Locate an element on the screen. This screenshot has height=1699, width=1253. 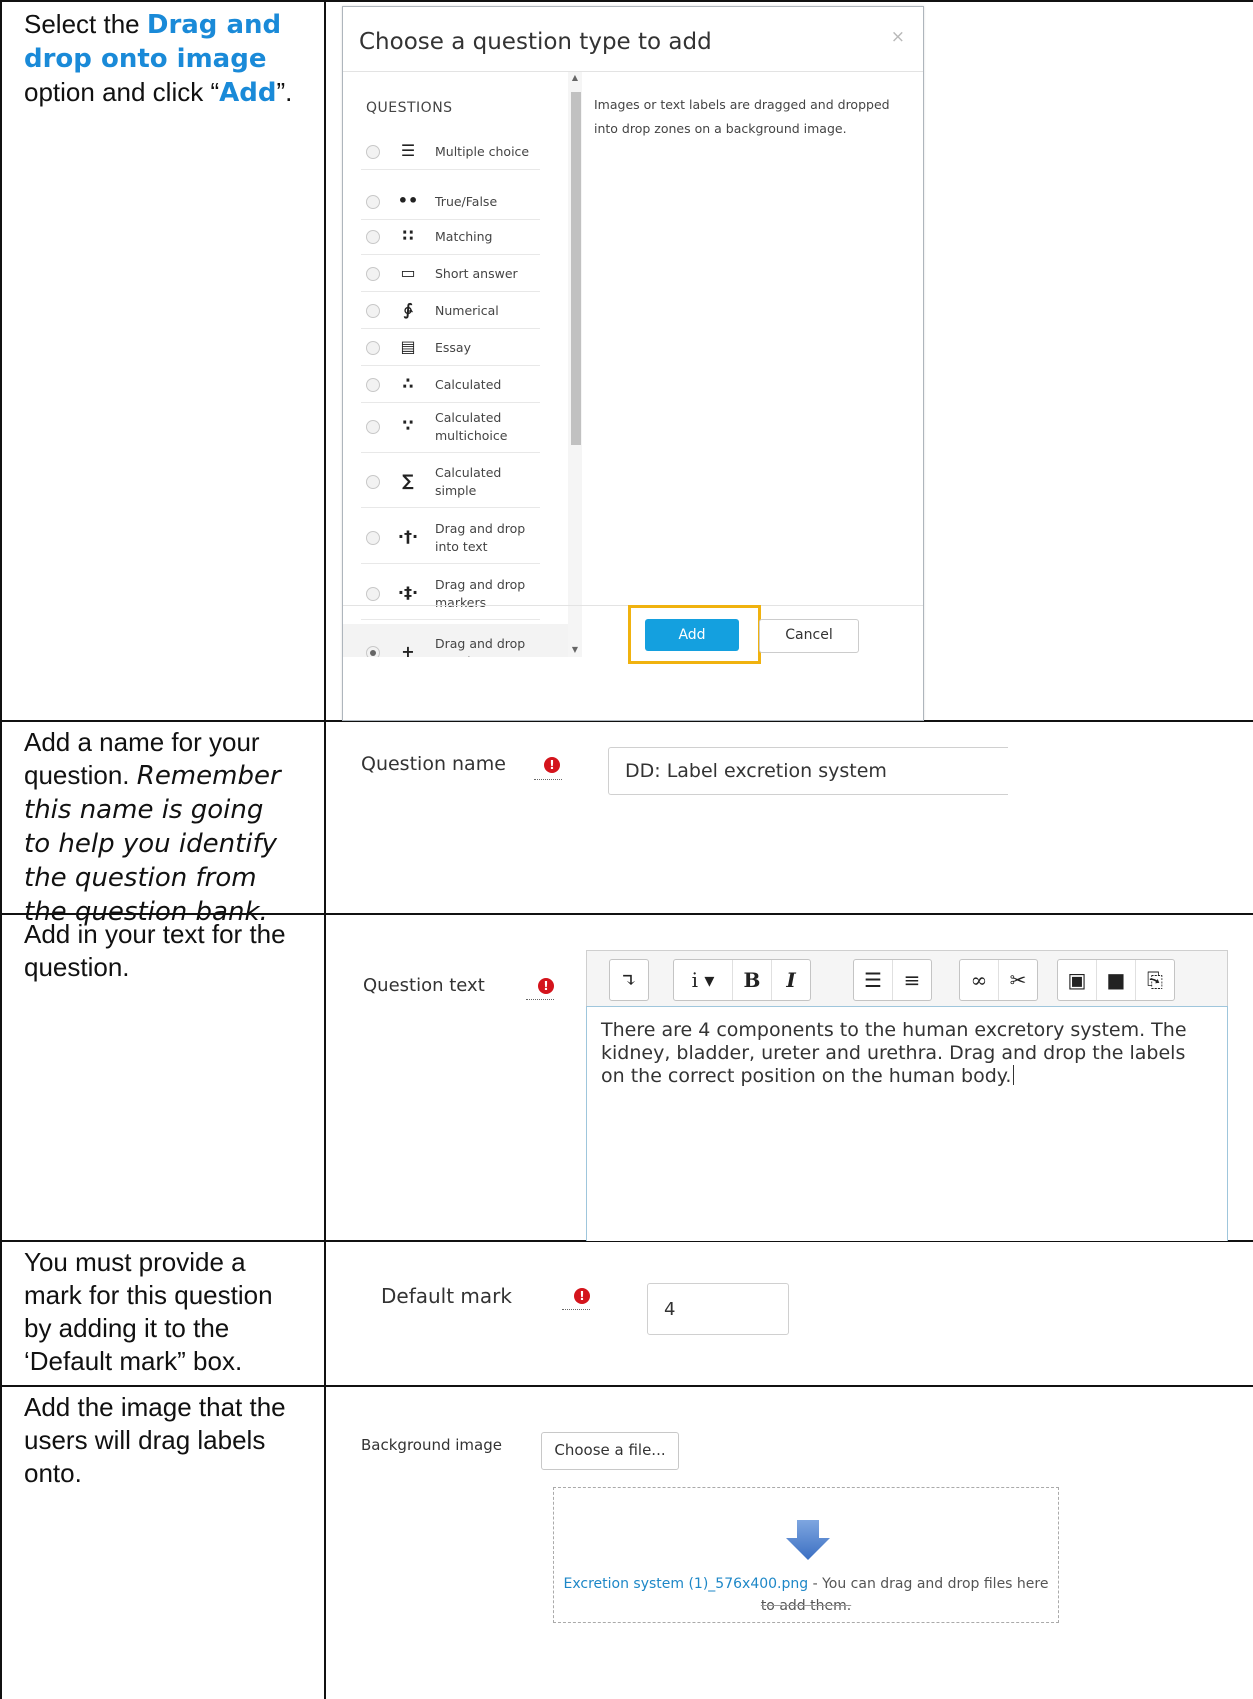
default-mark-input is located at coordinates (718, 1309).